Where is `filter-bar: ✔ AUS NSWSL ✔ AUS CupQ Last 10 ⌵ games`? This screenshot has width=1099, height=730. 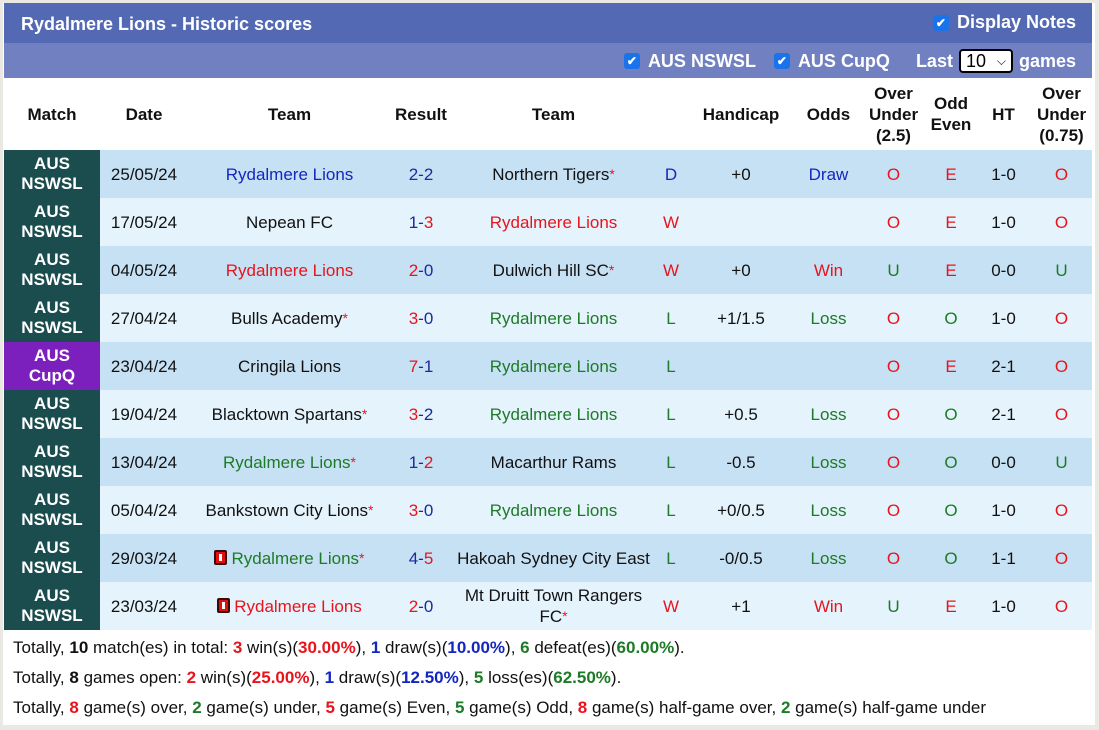
filter-bar: ✔ AUS NSWSL ✔ AUS CupQ Last 10 ⌵ games is located at coordinates (548, 60).